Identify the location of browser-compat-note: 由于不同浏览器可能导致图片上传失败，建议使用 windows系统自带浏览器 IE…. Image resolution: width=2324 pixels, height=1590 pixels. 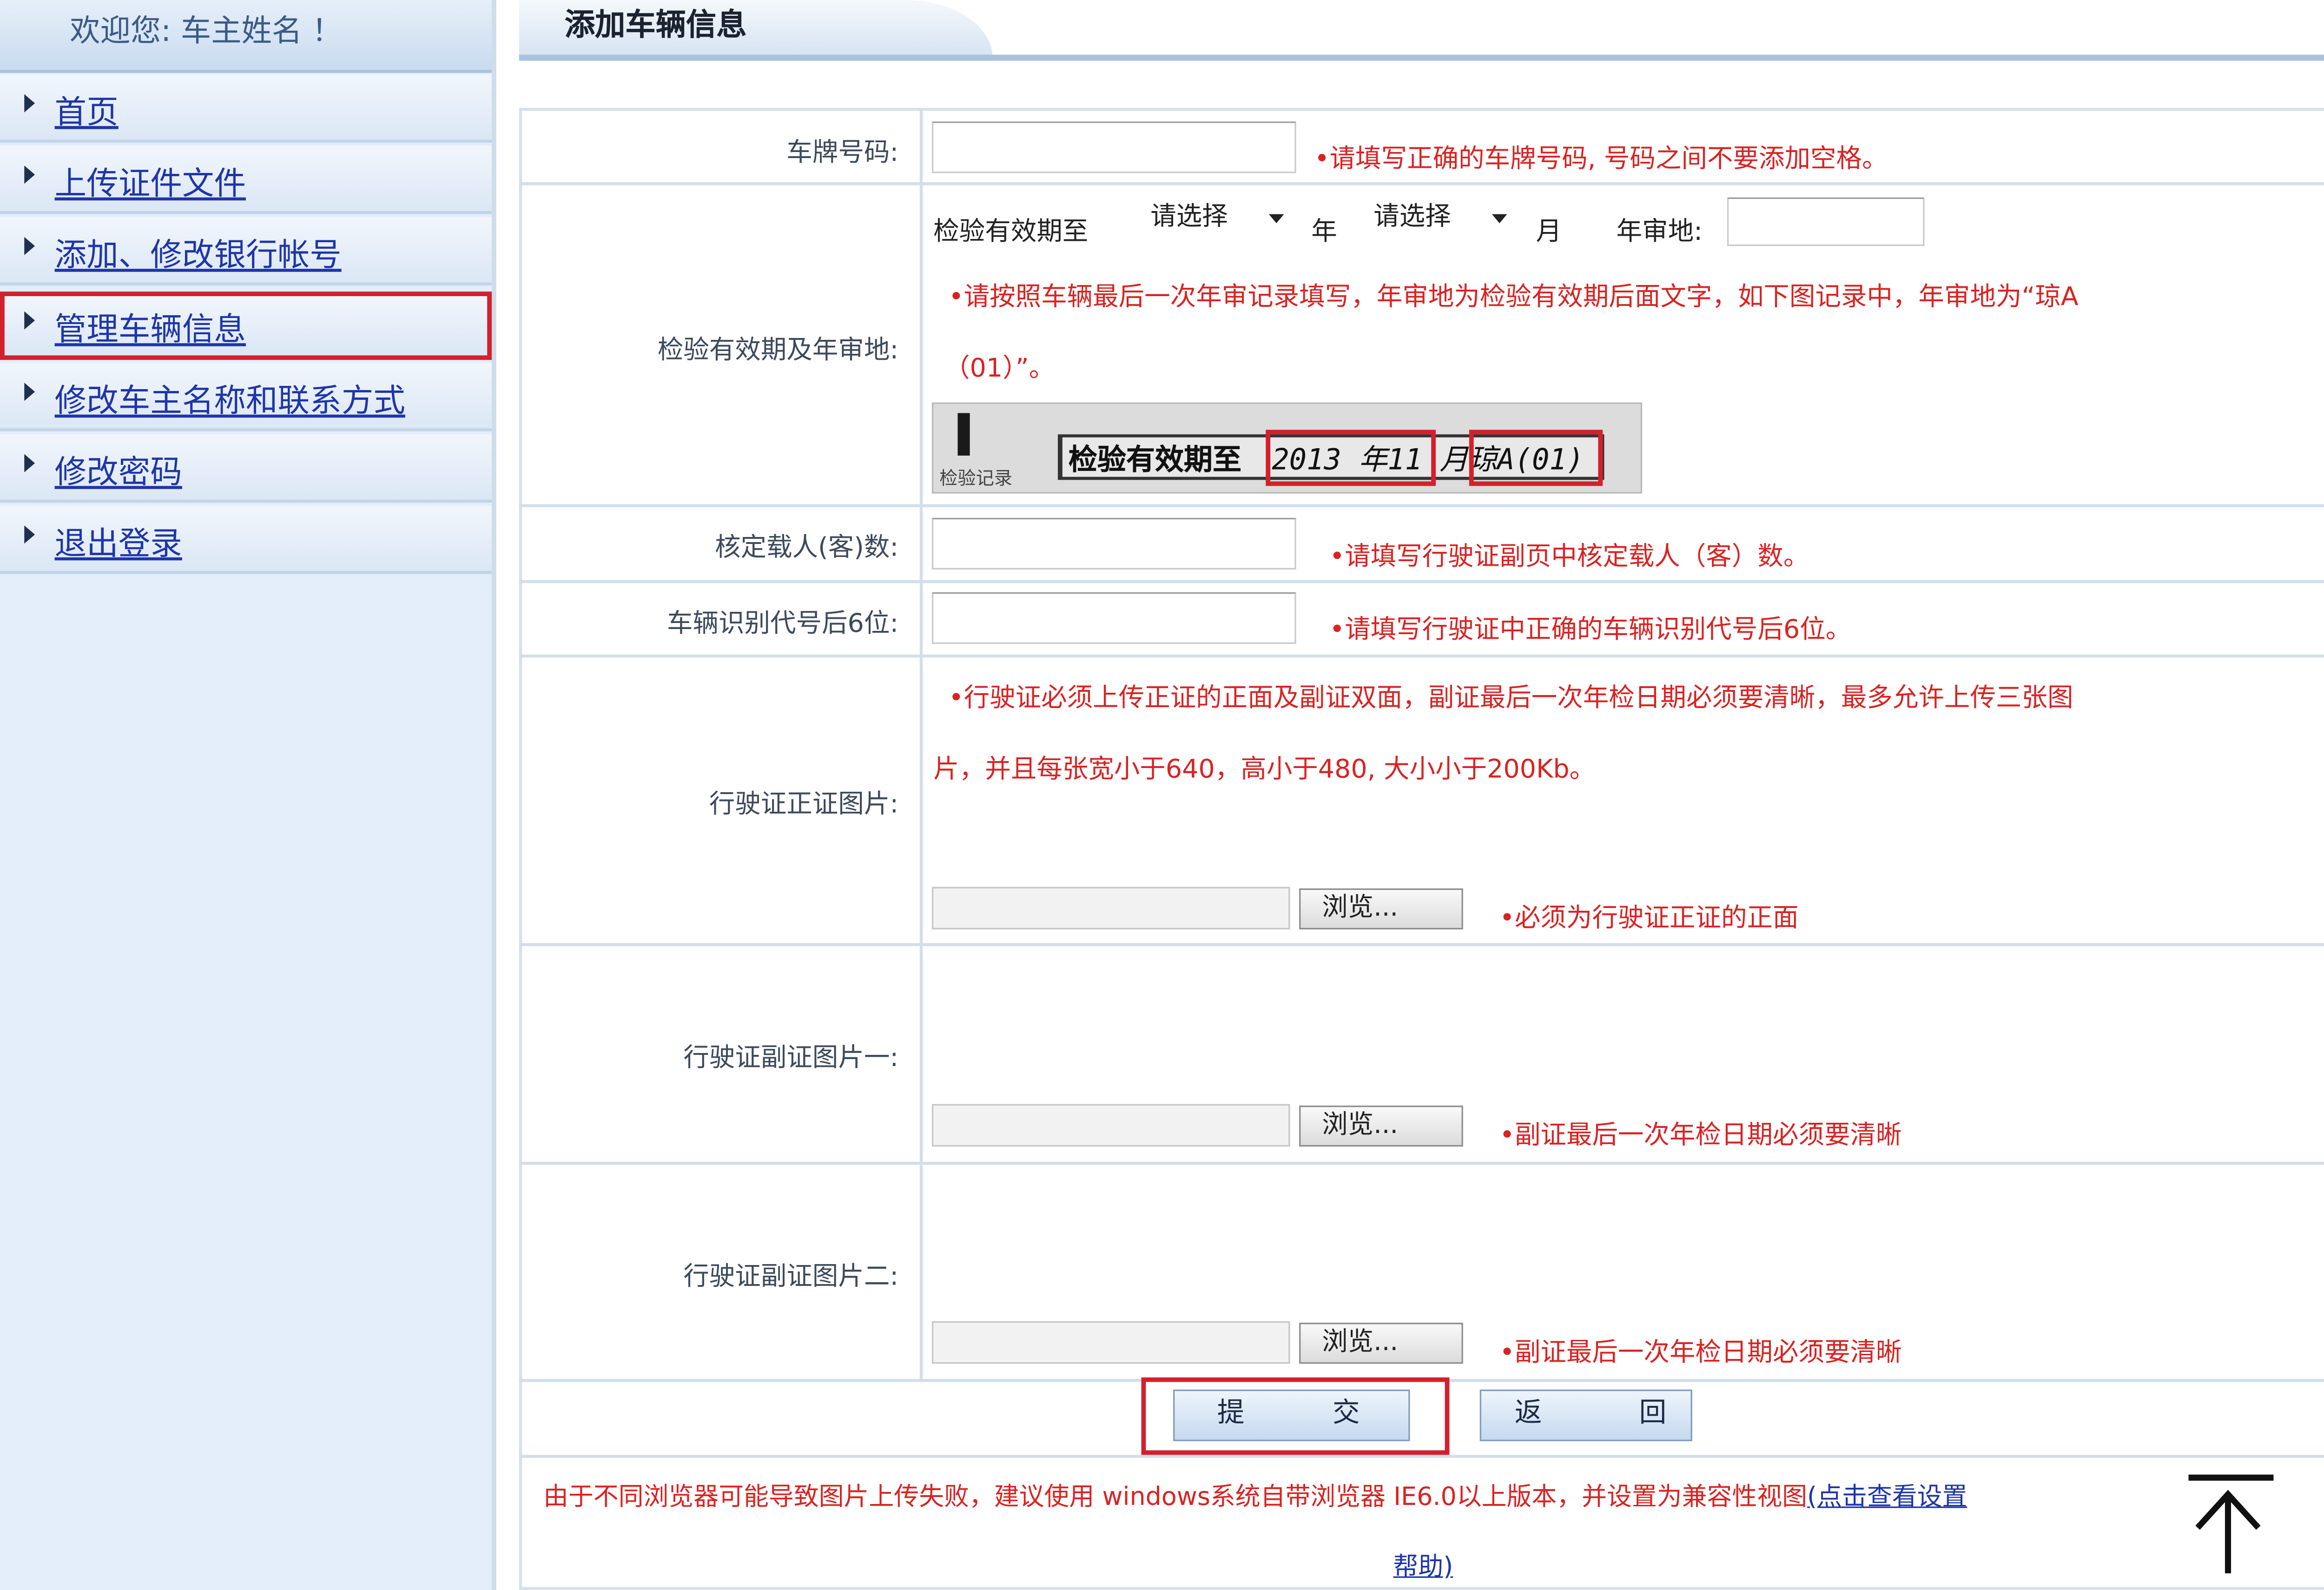
(1255, 1494).